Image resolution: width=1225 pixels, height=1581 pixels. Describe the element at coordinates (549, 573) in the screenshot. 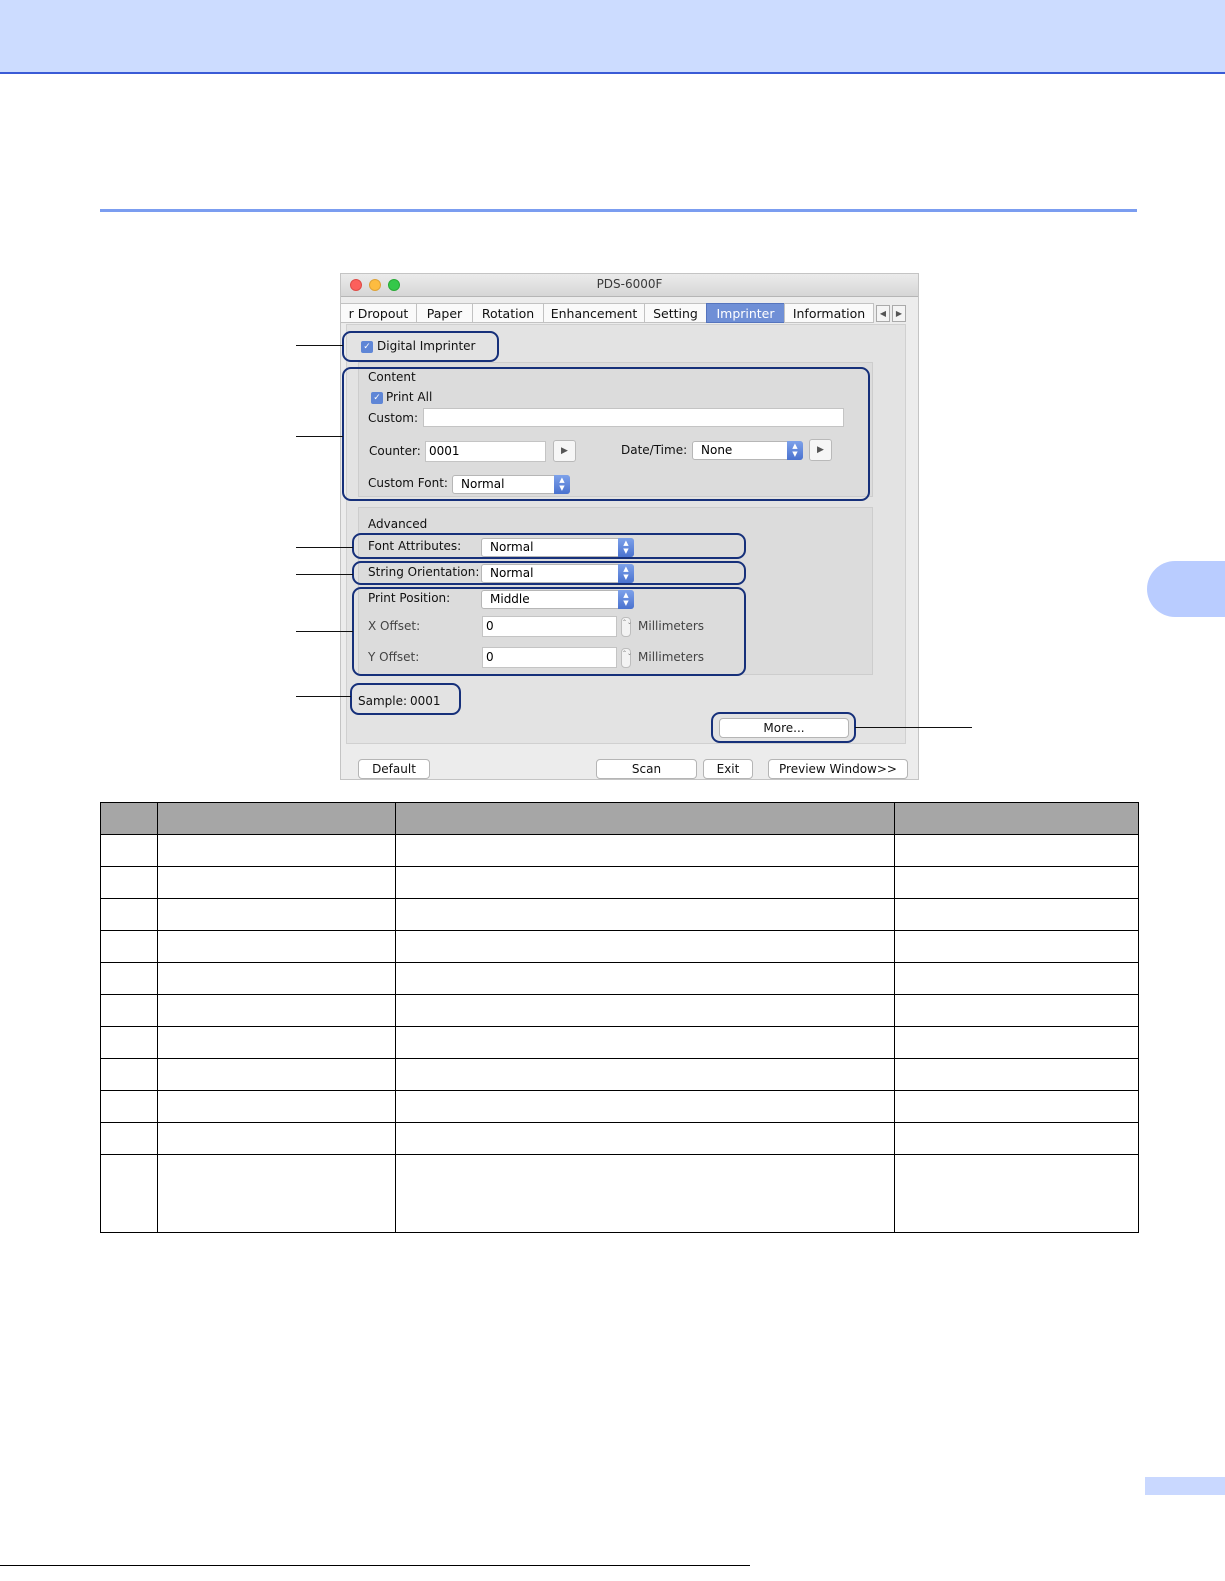

I see `callout-string-orientation` at that location.